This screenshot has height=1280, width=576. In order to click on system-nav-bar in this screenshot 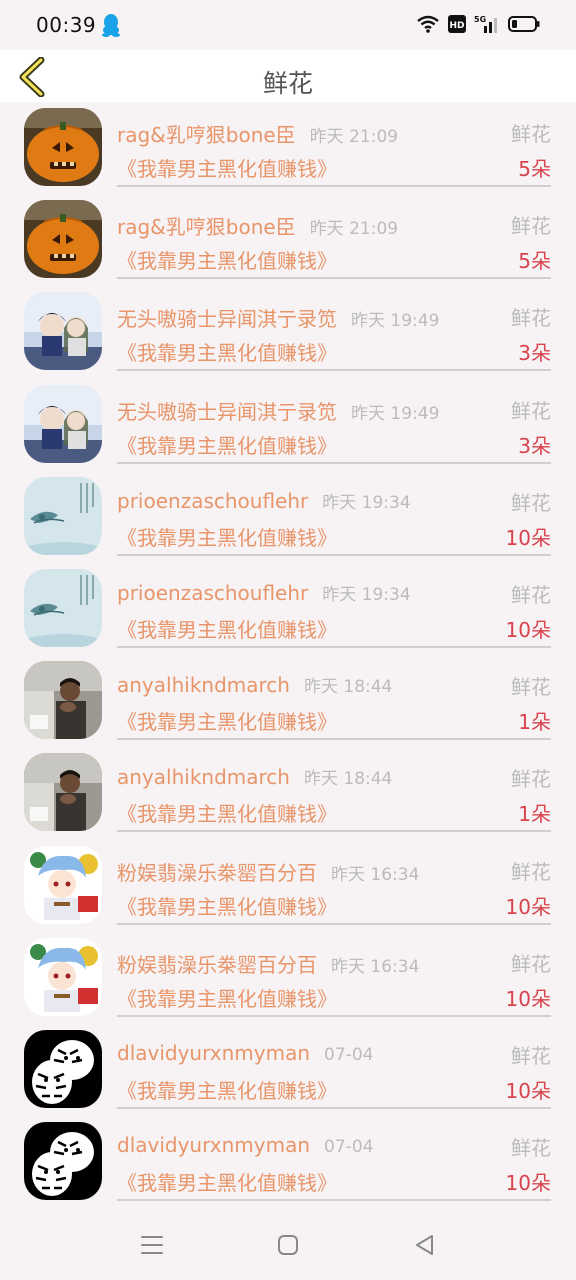, I will do `click(288, 1245)`.